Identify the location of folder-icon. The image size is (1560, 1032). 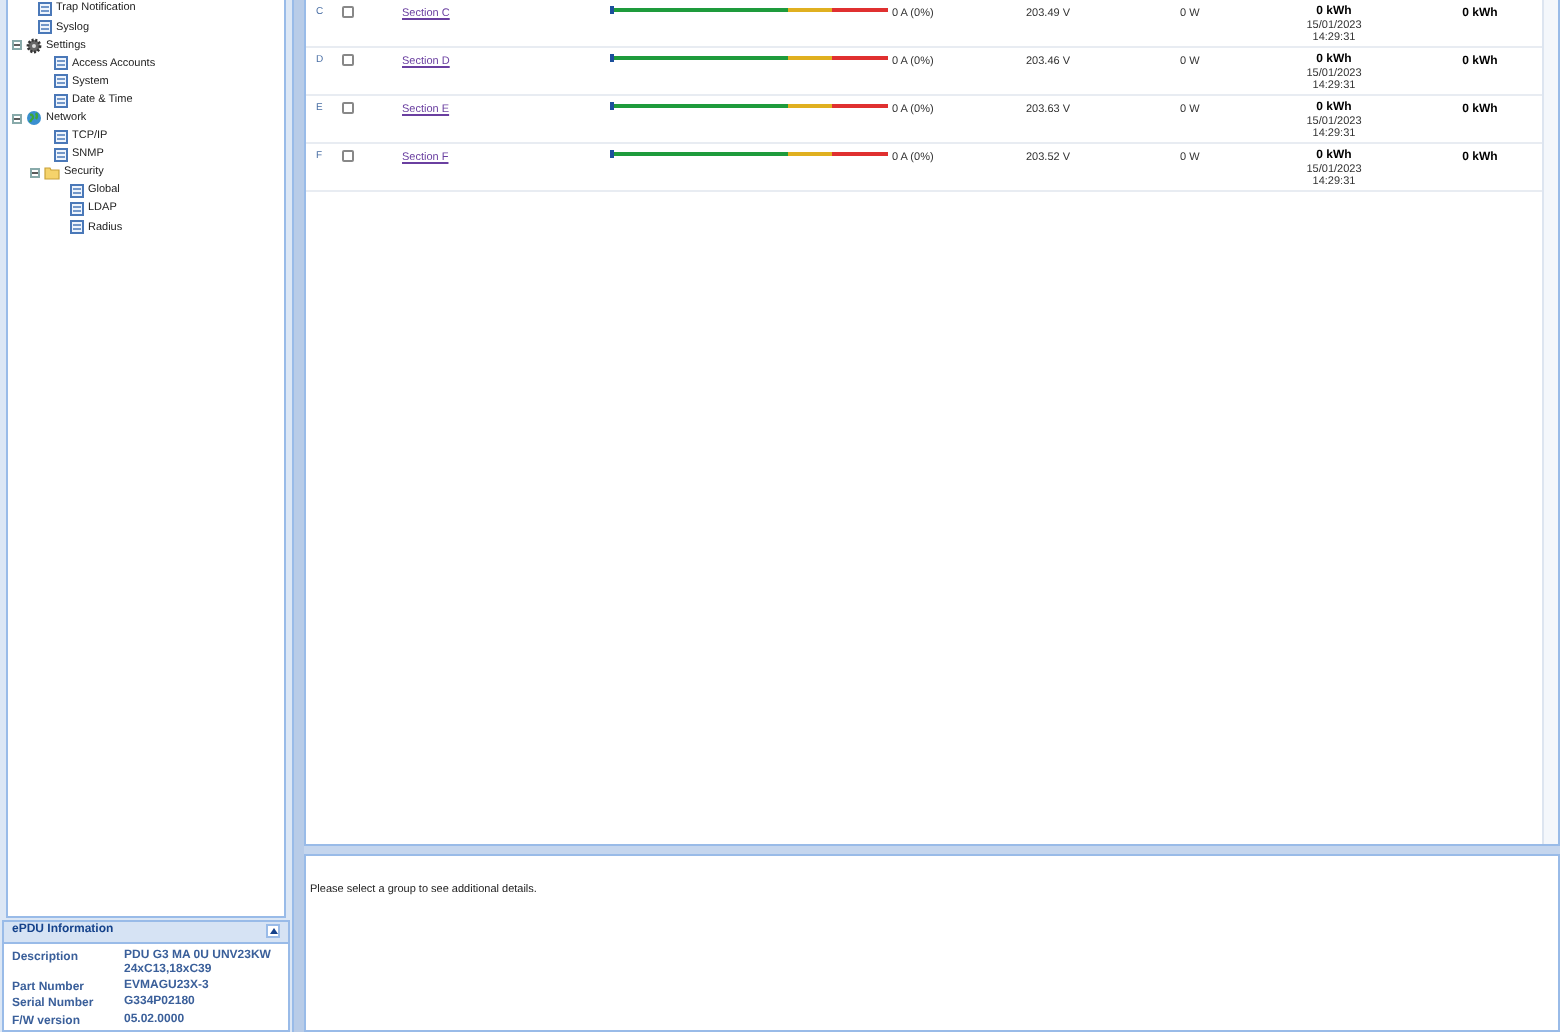
(52, 172).